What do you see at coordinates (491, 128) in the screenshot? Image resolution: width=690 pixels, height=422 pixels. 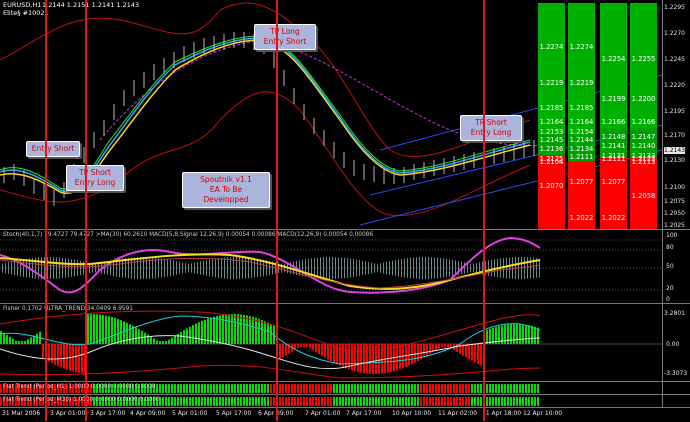 I see `tp-short-right-note: TP Short Entry Long` at bounding box center [491, 128].